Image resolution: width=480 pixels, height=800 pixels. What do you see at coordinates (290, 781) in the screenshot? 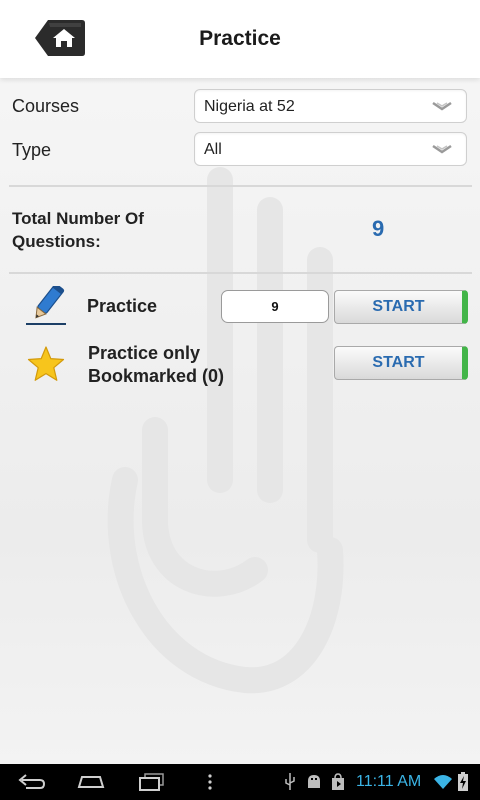
I see `usb-icon` at bounding box center [290, 781].